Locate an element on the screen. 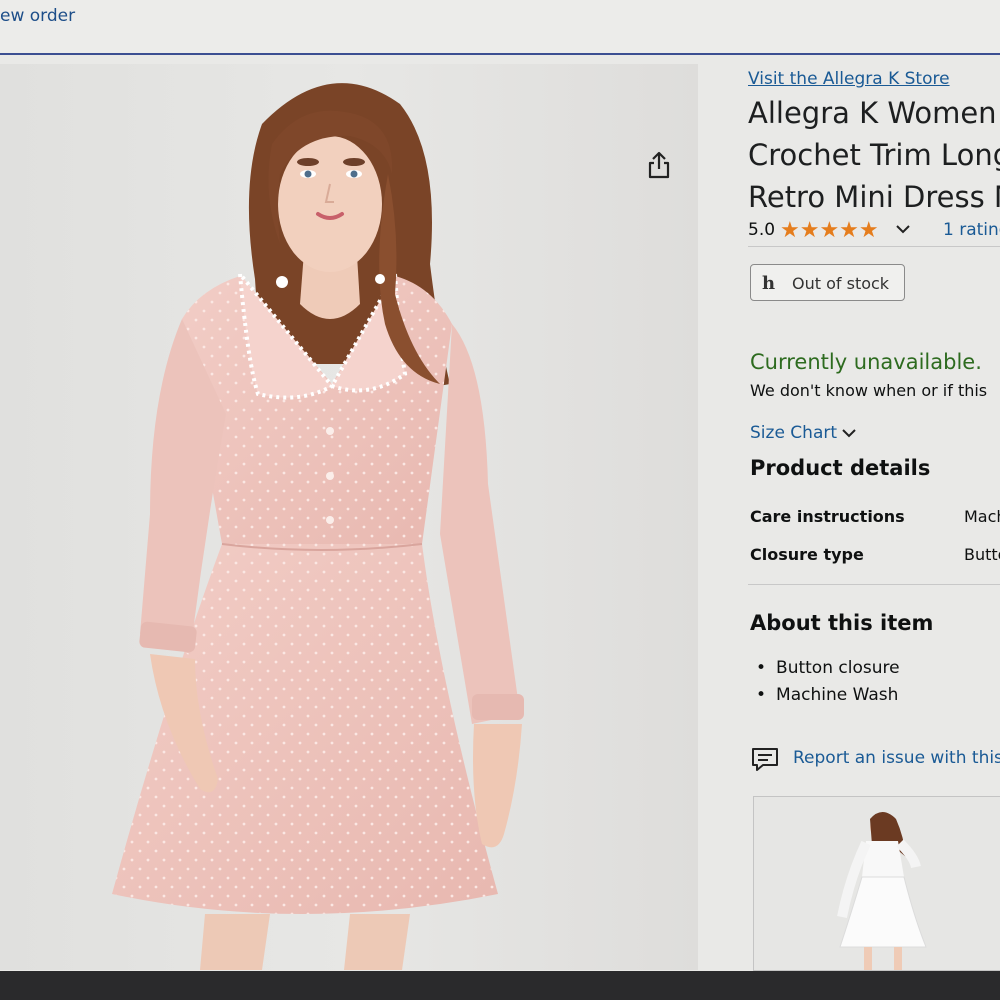  product-title-line-3: Retro Mini Dress M is located at coordinates (874, 197).